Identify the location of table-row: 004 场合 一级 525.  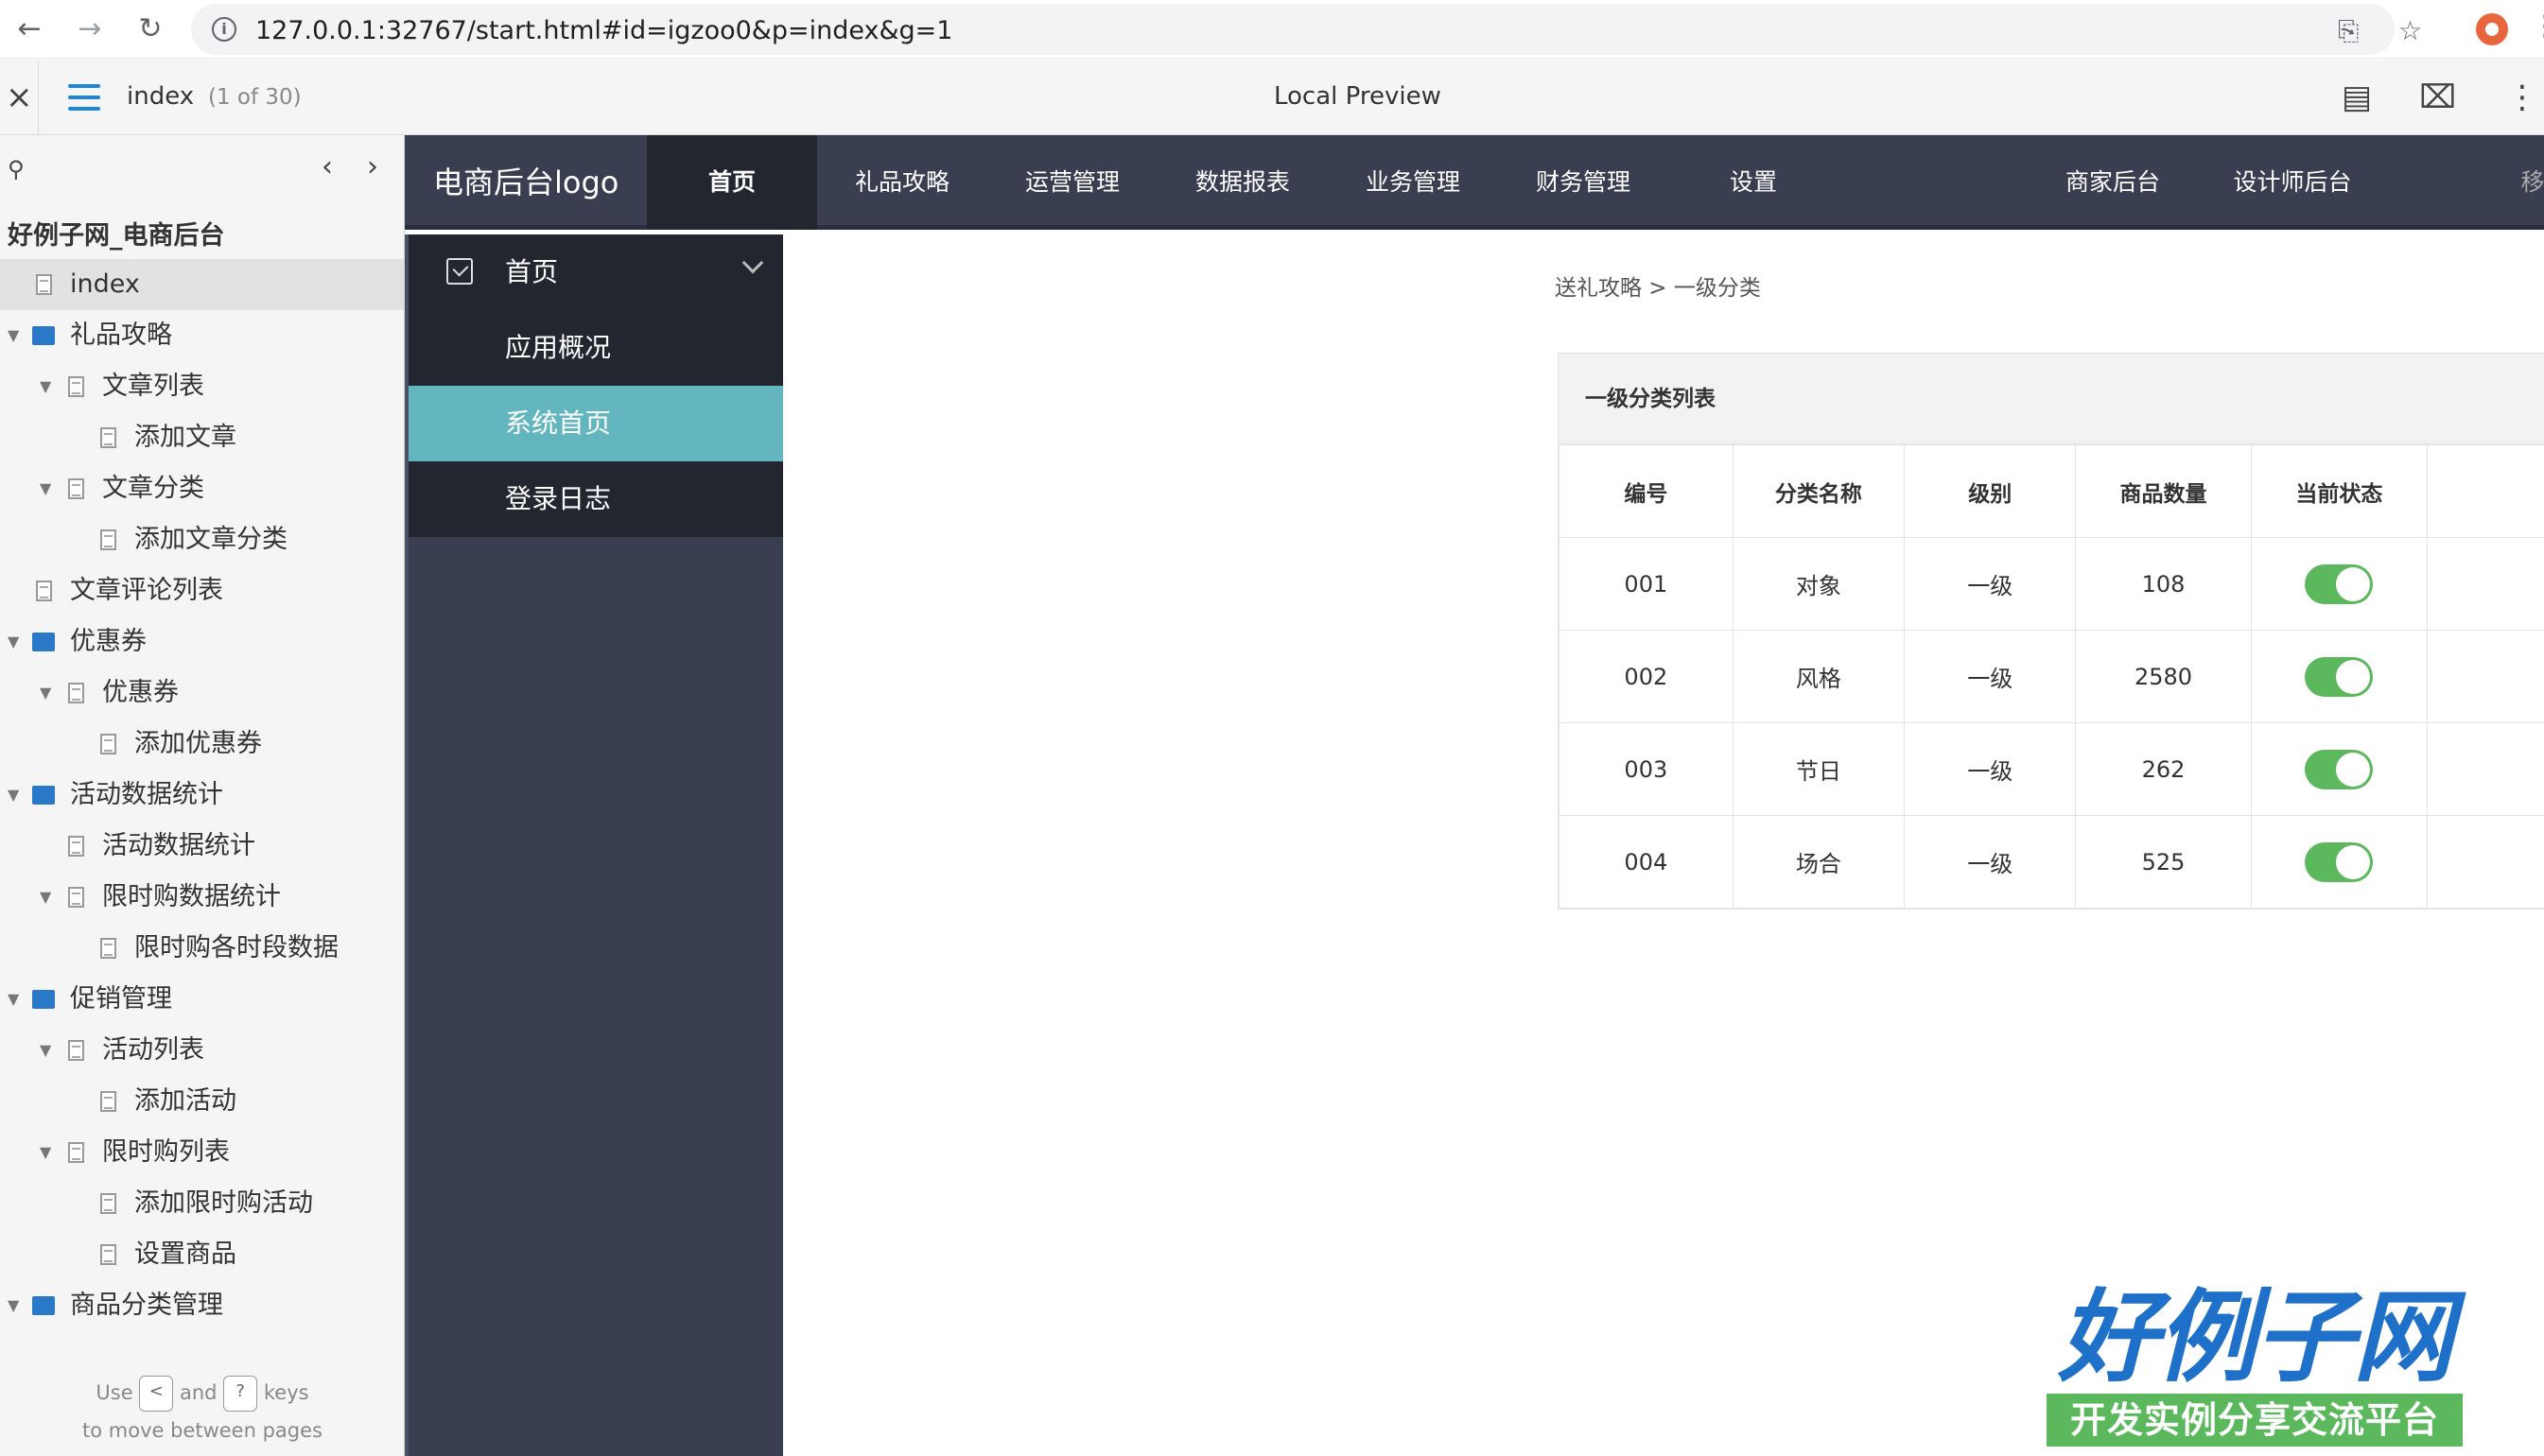
(2051, 862).